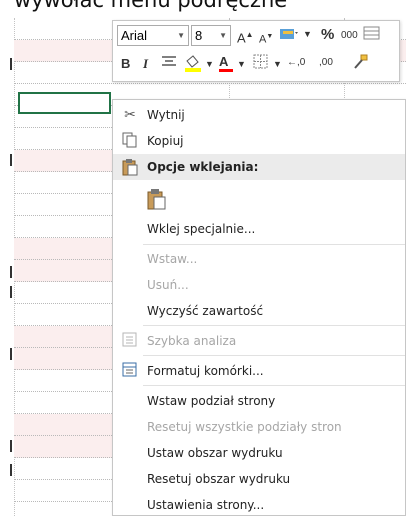 Image resolution: width=406 pixels, height=516 pixels. Describe the element at coordinates (205, 311) in the screenshot. I see `menu-label-clear-contents: Wyczyść zawartość` at that location.